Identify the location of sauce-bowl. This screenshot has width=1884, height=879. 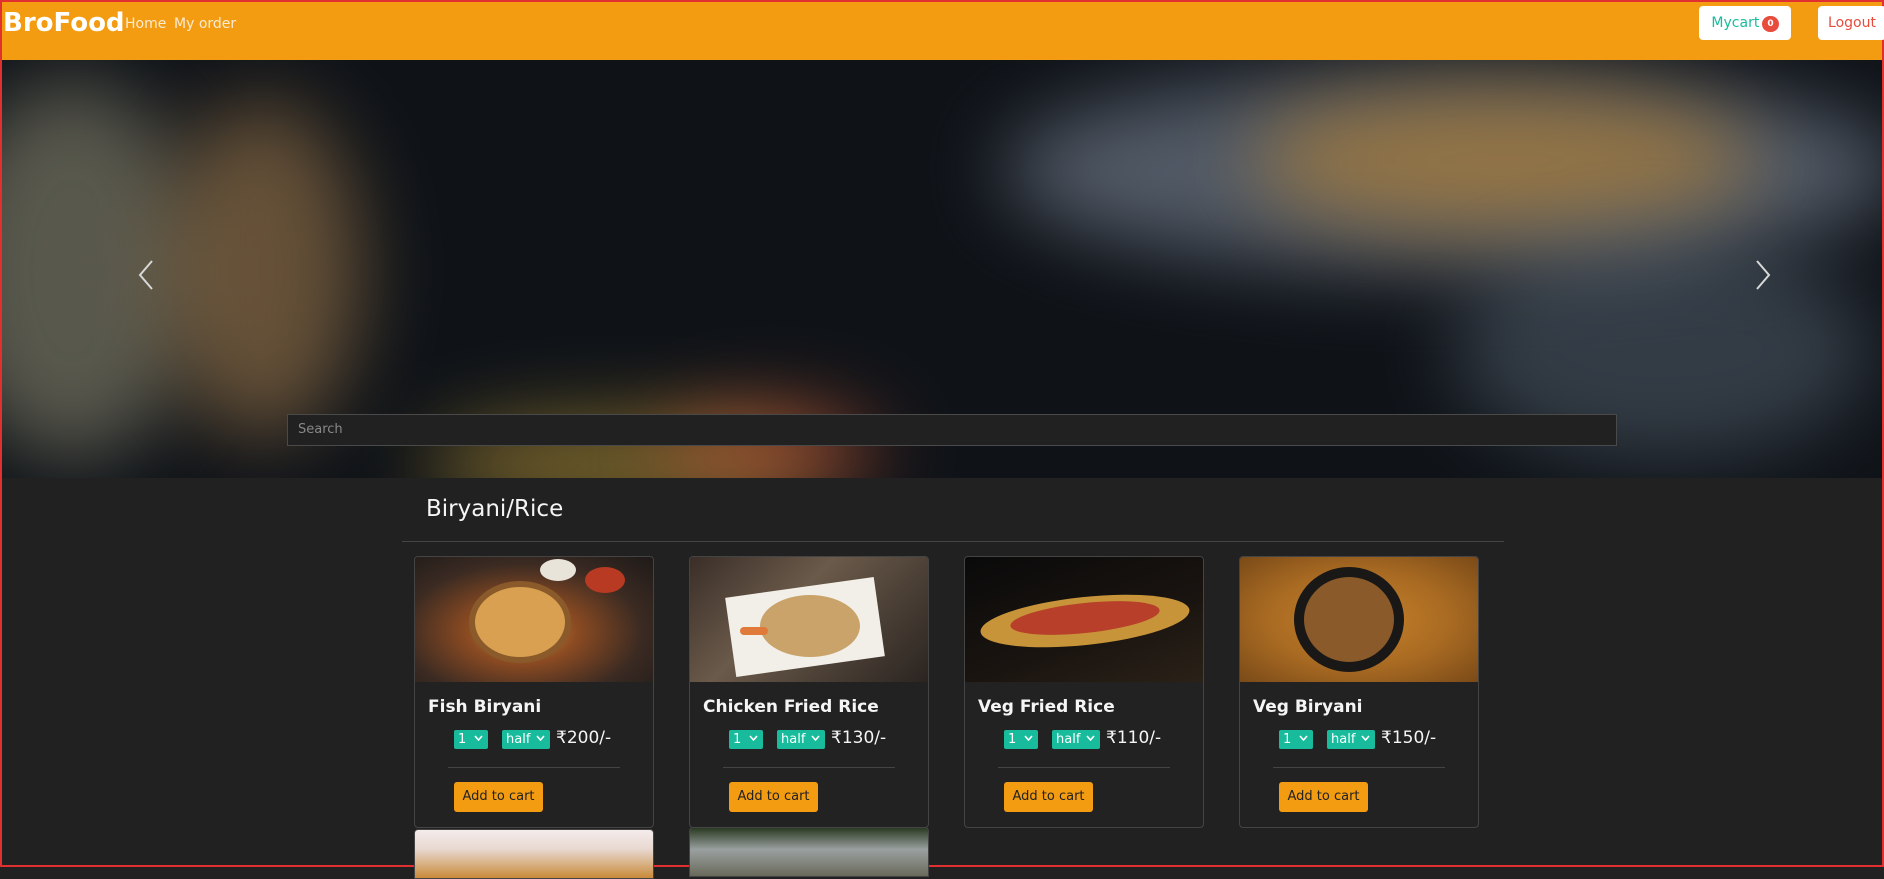
(605, 580).